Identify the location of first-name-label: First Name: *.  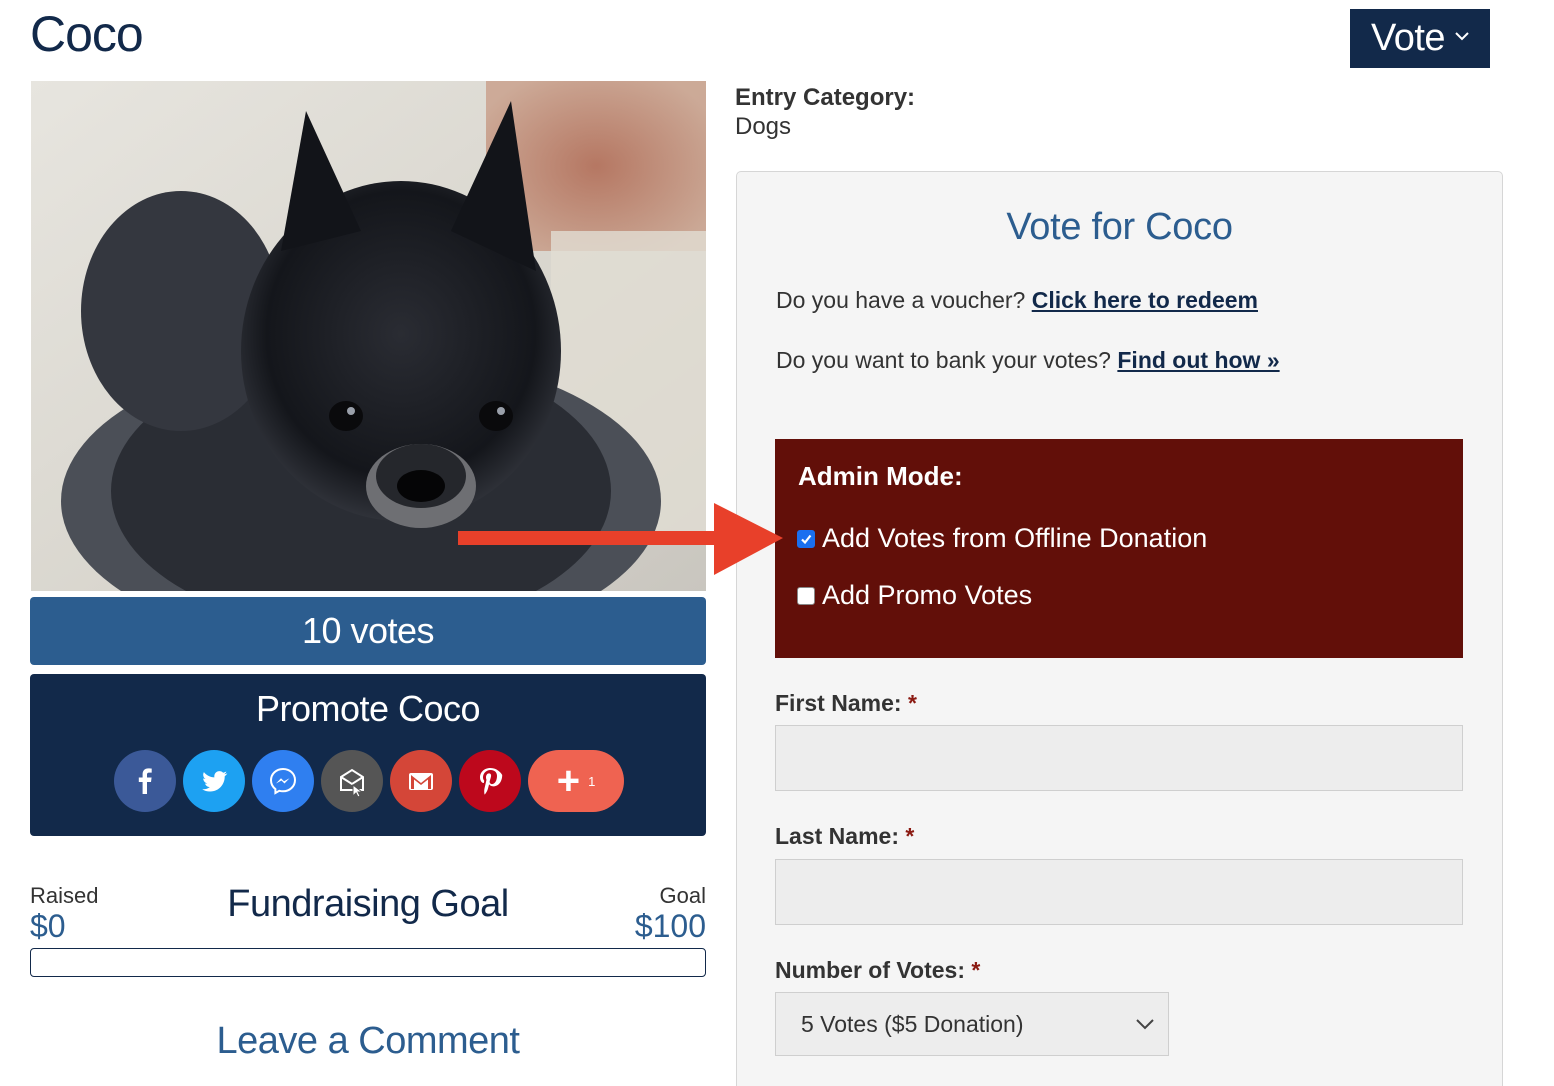
(846, 703).